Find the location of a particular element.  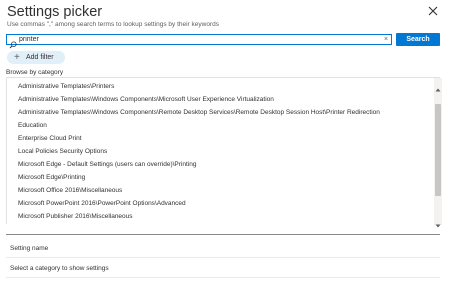

search-input is located at coordinates (199, 39).